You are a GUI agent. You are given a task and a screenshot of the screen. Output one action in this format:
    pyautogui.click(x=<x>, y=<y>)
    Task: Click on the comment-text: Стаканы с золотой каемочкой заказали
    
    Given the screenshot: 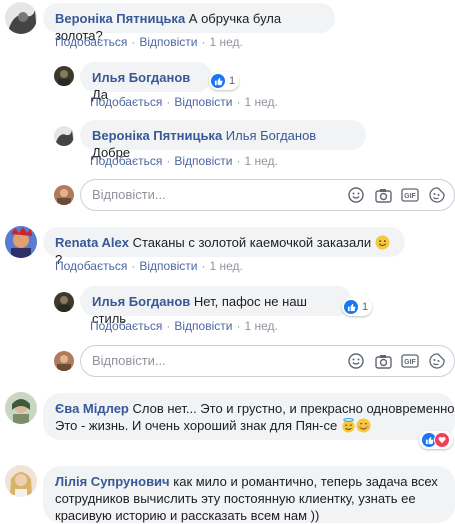 What is the action you would take?
    pyautogui.click(x=252, y=242)
    